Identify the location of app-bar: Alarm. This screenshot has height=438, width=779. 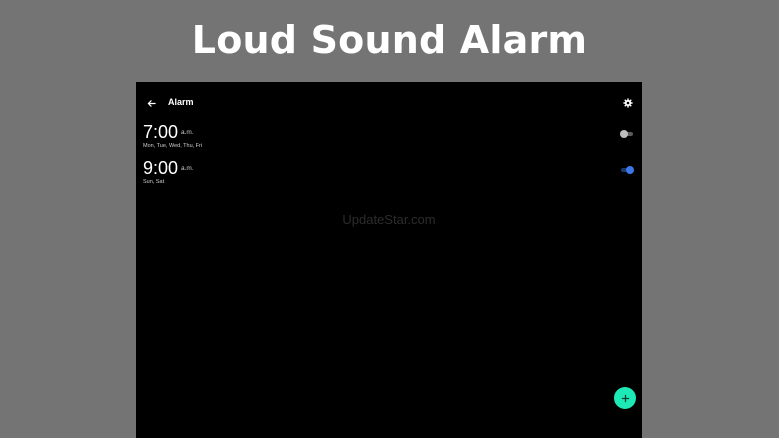
(389, 104).